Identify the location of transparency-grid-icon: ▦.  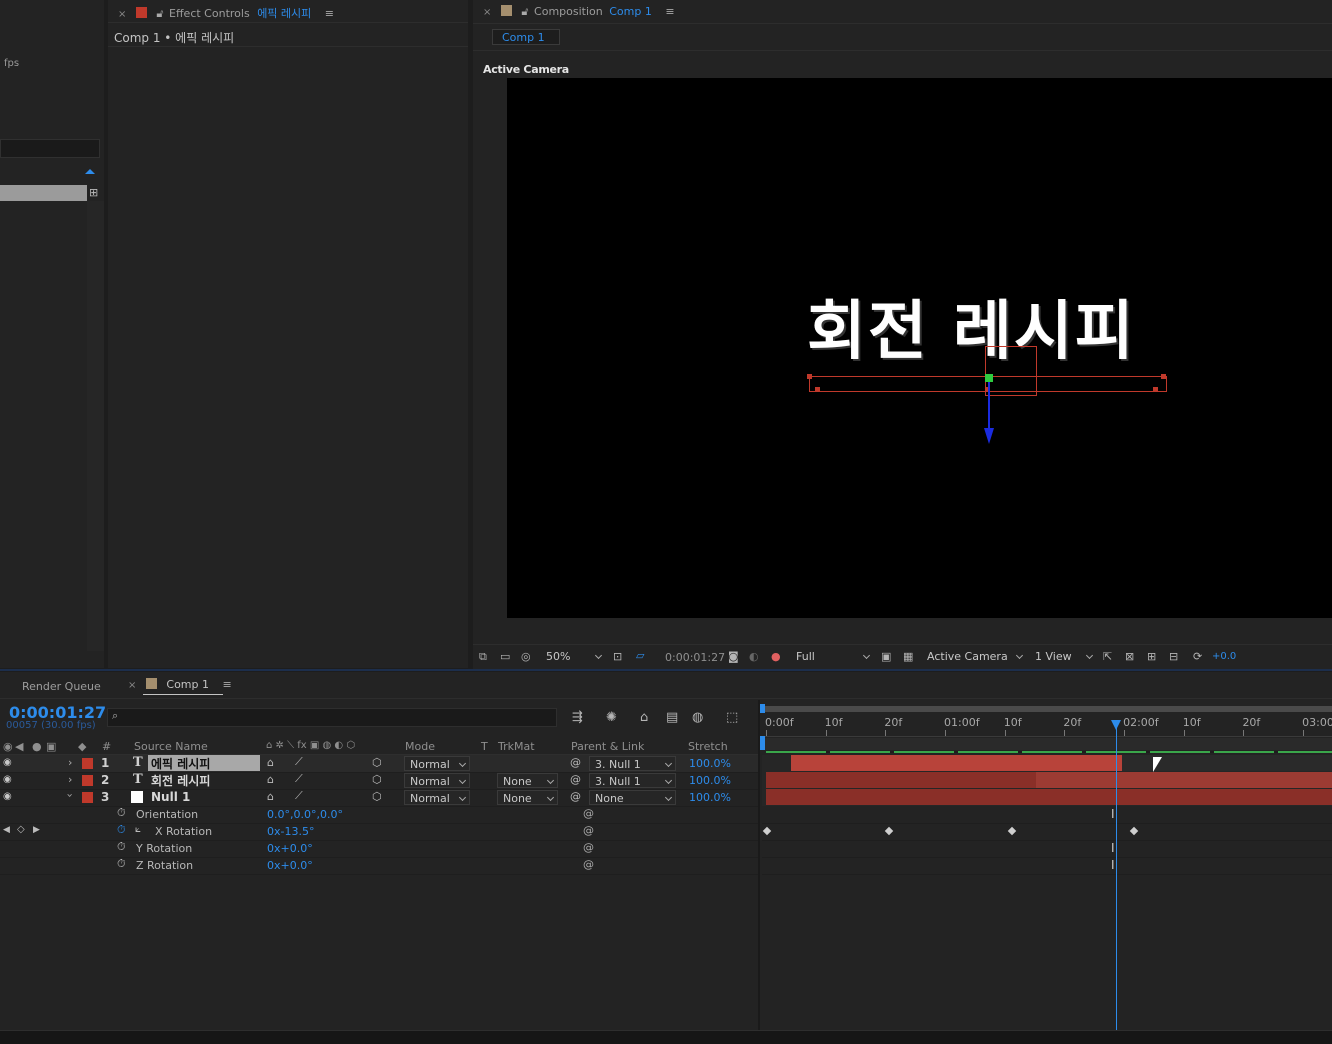
(908, 656).